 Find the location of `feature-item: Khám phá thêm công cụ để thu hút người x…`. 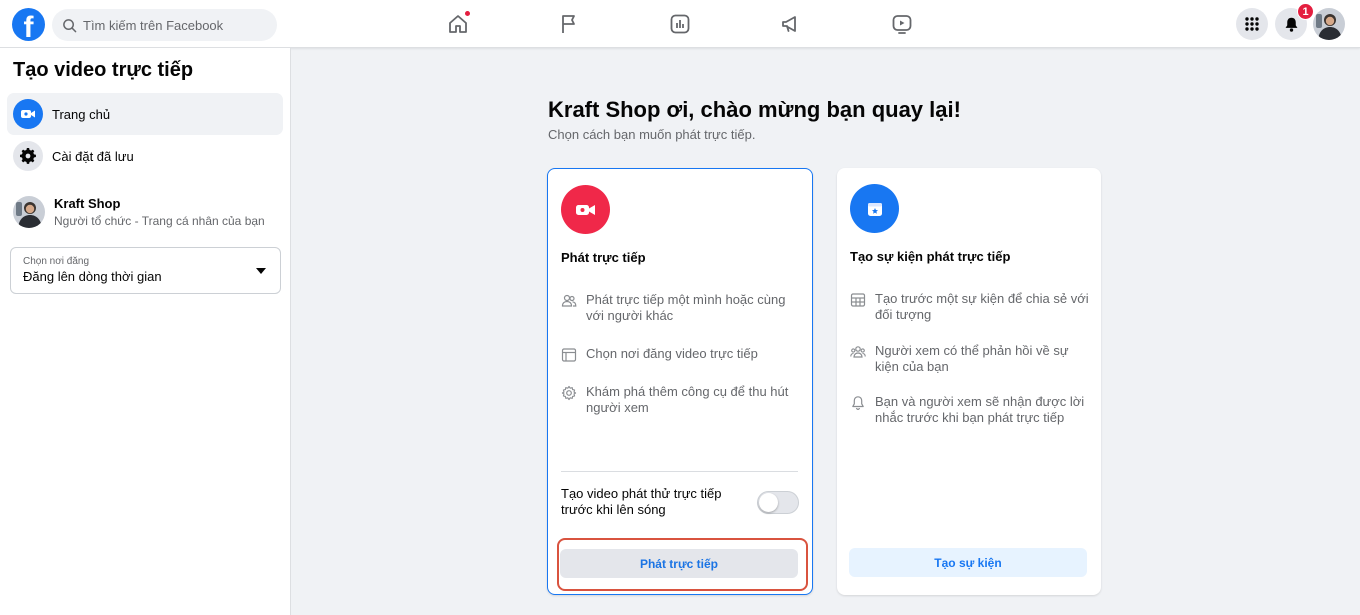

feature-item: Khám phá thêm công cụ để thu hút người x… is located at coordinates (681, 400).